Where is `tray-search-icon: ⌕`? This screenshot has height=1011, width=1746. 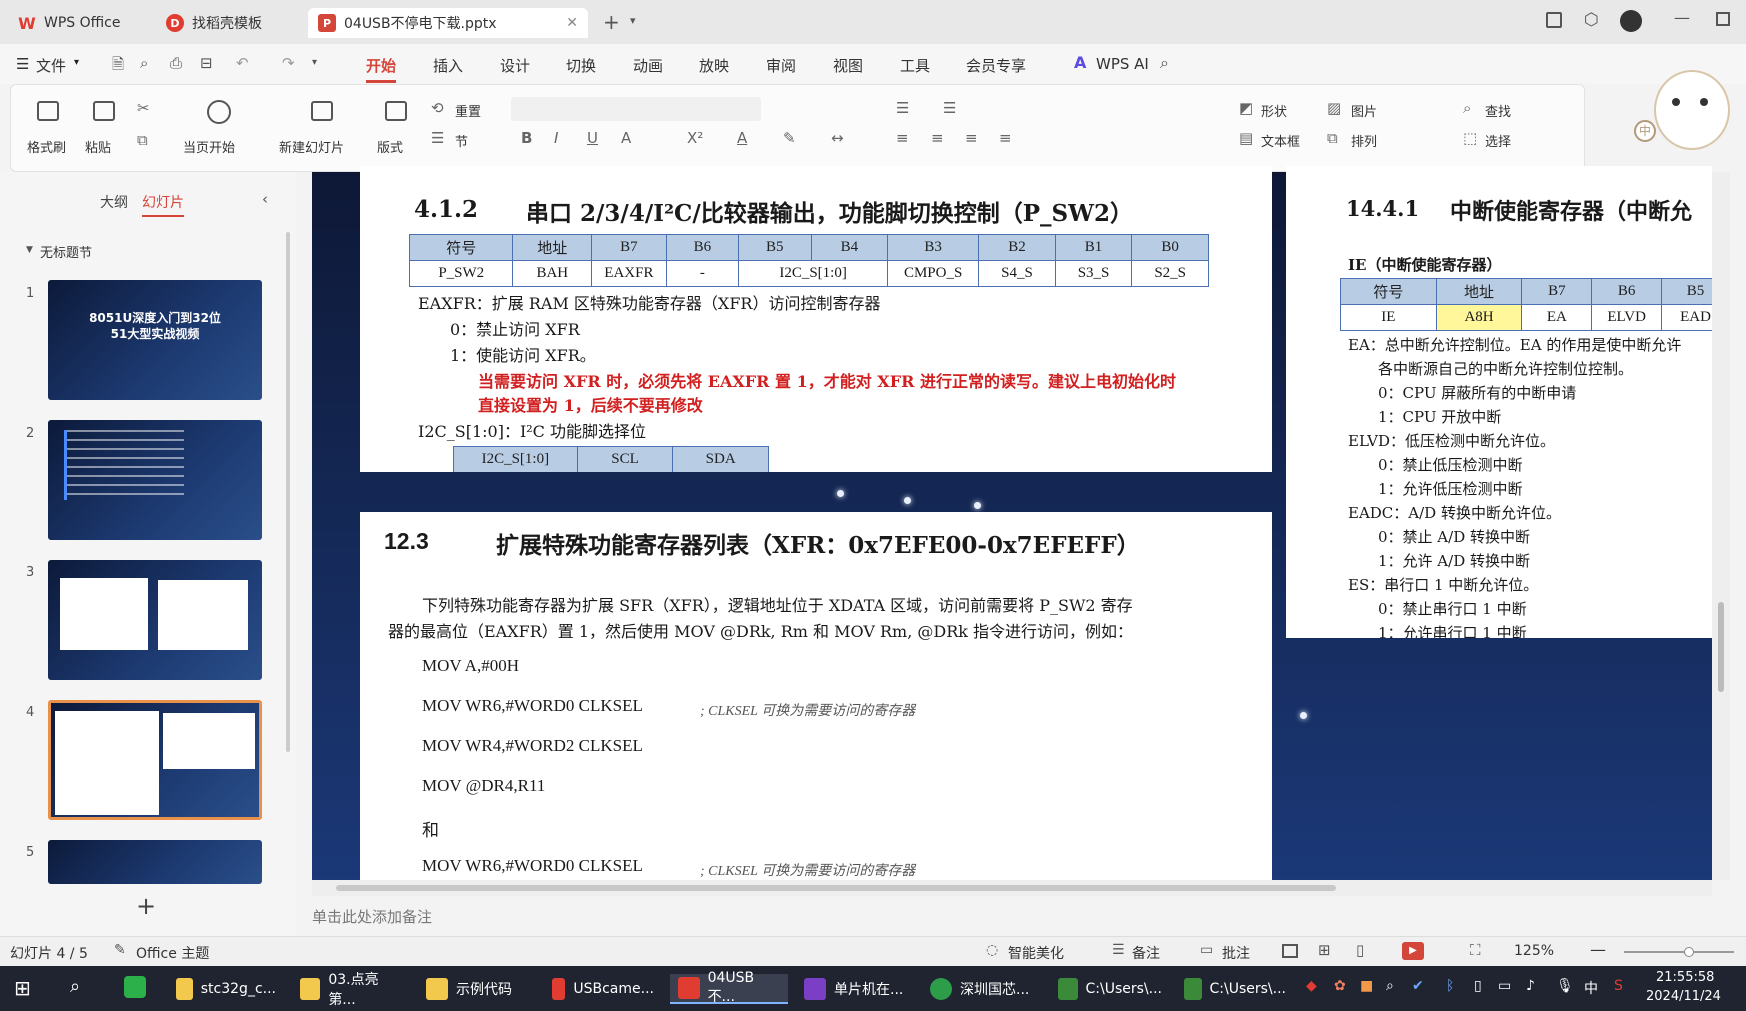
tray-search-icon: ⌕ is located at coordinates (1390, 986).